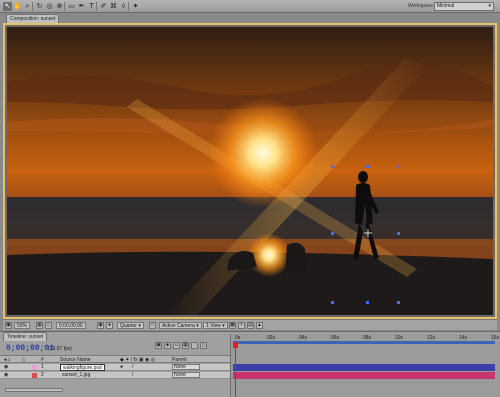 The width and height of the screenshot is (500, 397). I want to click on snapshot-icon: ◉, so click(100, 325).